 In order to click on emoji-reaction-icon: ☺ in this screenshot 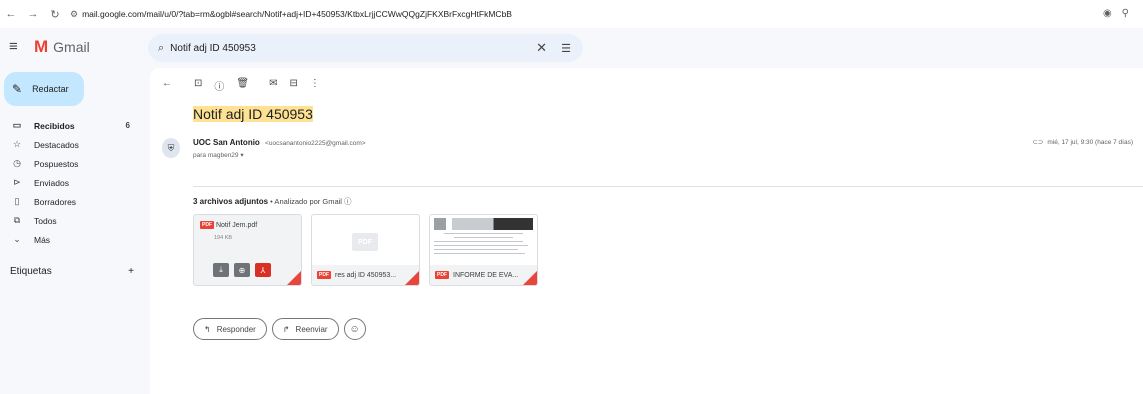, I will do `click(354, 329)`.